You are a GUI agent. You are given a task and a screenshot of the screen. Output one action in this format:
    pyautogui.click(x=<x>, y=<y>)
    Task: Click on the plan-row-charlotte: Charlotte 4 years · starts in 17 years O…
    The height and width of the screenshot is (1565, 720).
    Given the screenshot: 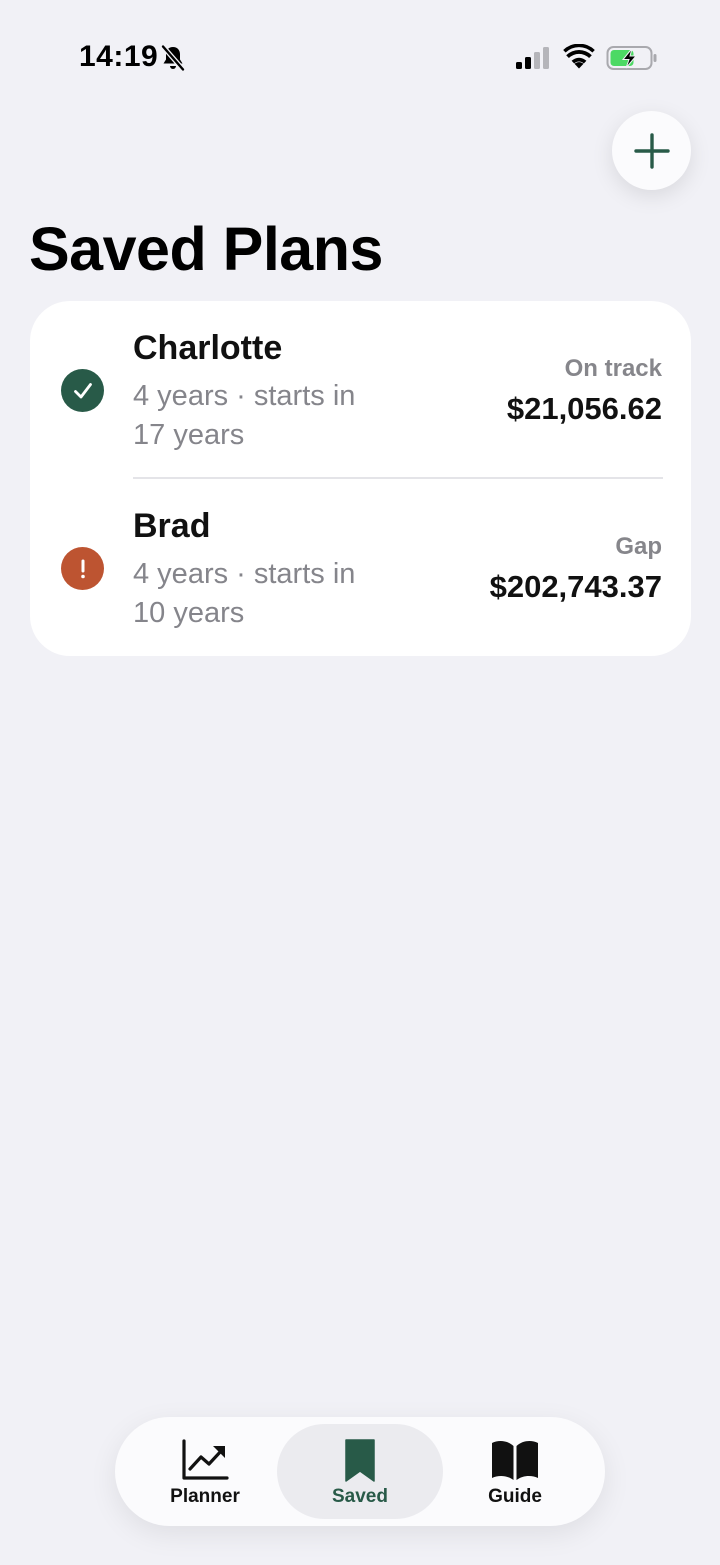 What is the action you would take?
    pyautogui.click(x=360, y=390)
    